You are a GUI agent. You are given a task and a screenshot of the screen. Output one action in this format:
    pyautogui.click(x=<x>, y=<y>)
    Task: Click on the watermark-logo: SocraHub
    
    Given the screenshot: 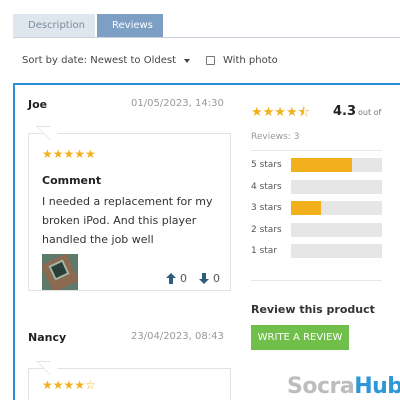 What is the action you would take?
    pyautogui.click(x=343, y=386)
    